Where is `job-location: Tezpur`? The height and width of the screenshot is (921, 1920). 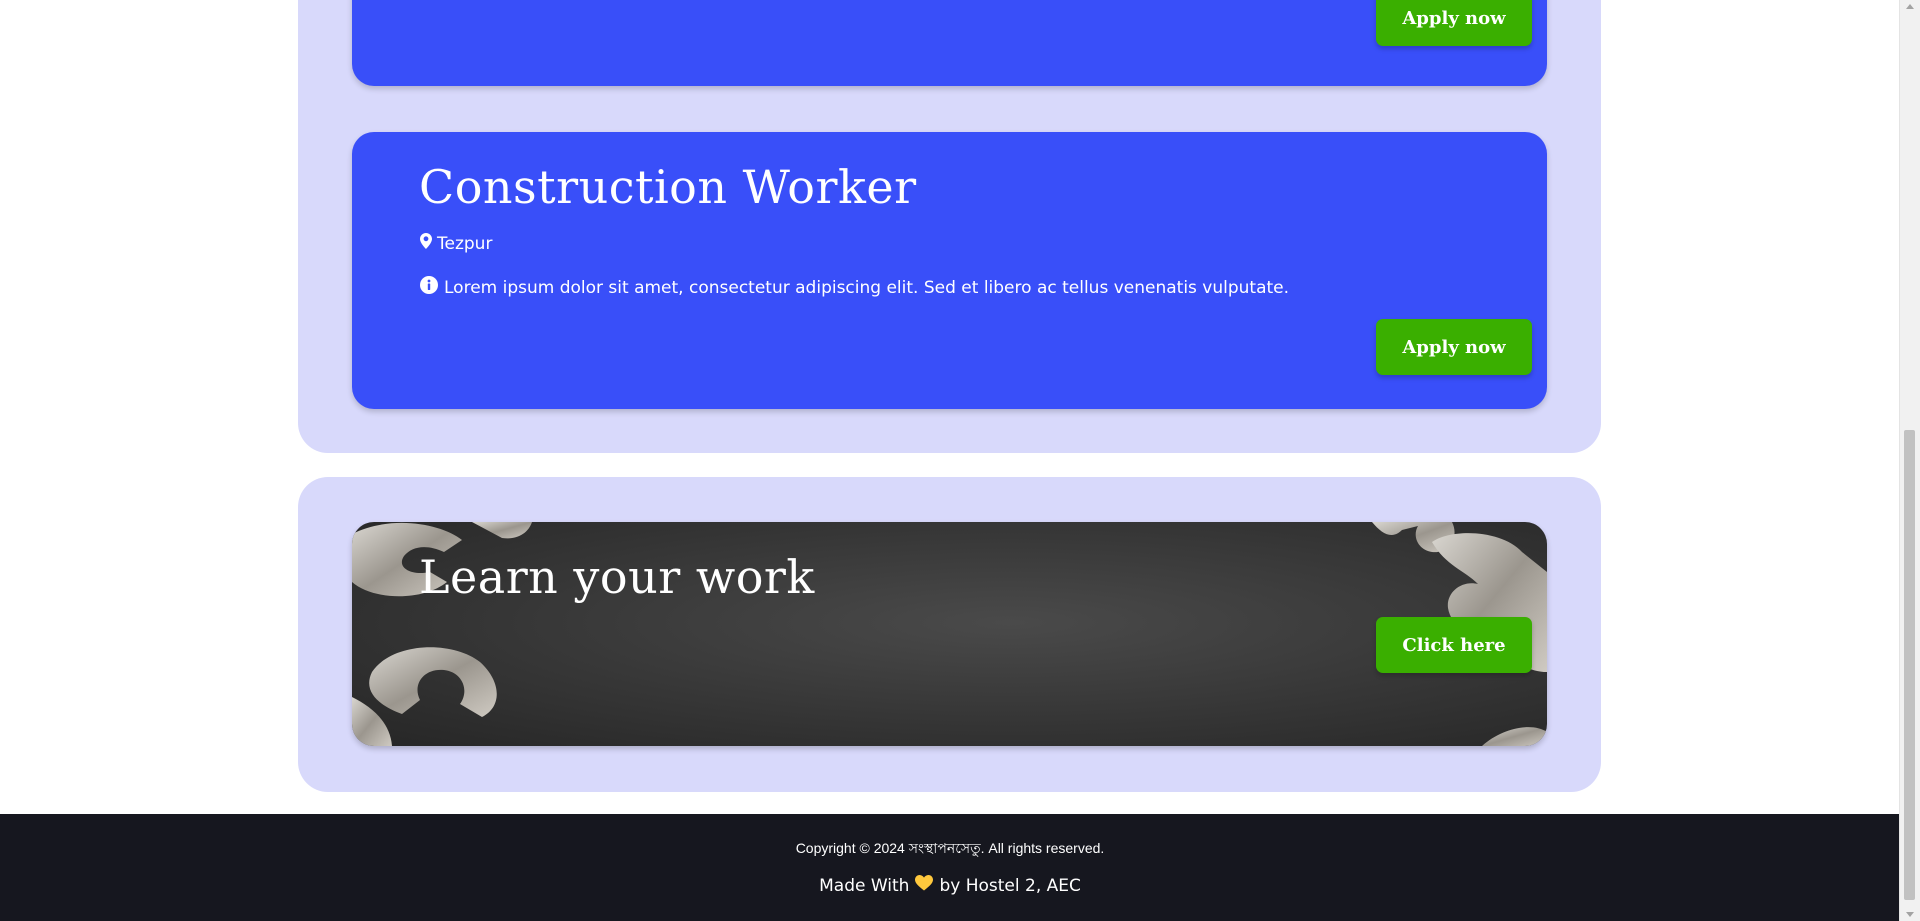 job-location: Tezpur is located at coordinates (456, 243).